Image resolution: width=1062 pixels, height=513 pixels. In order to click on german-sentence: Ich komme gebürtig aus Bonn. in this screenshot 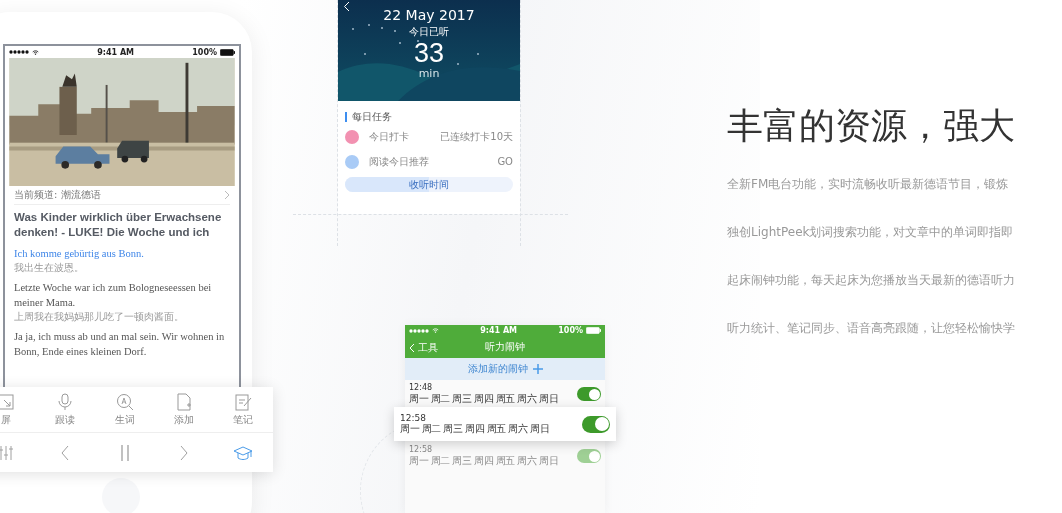, I will do `click(79, 254)`.